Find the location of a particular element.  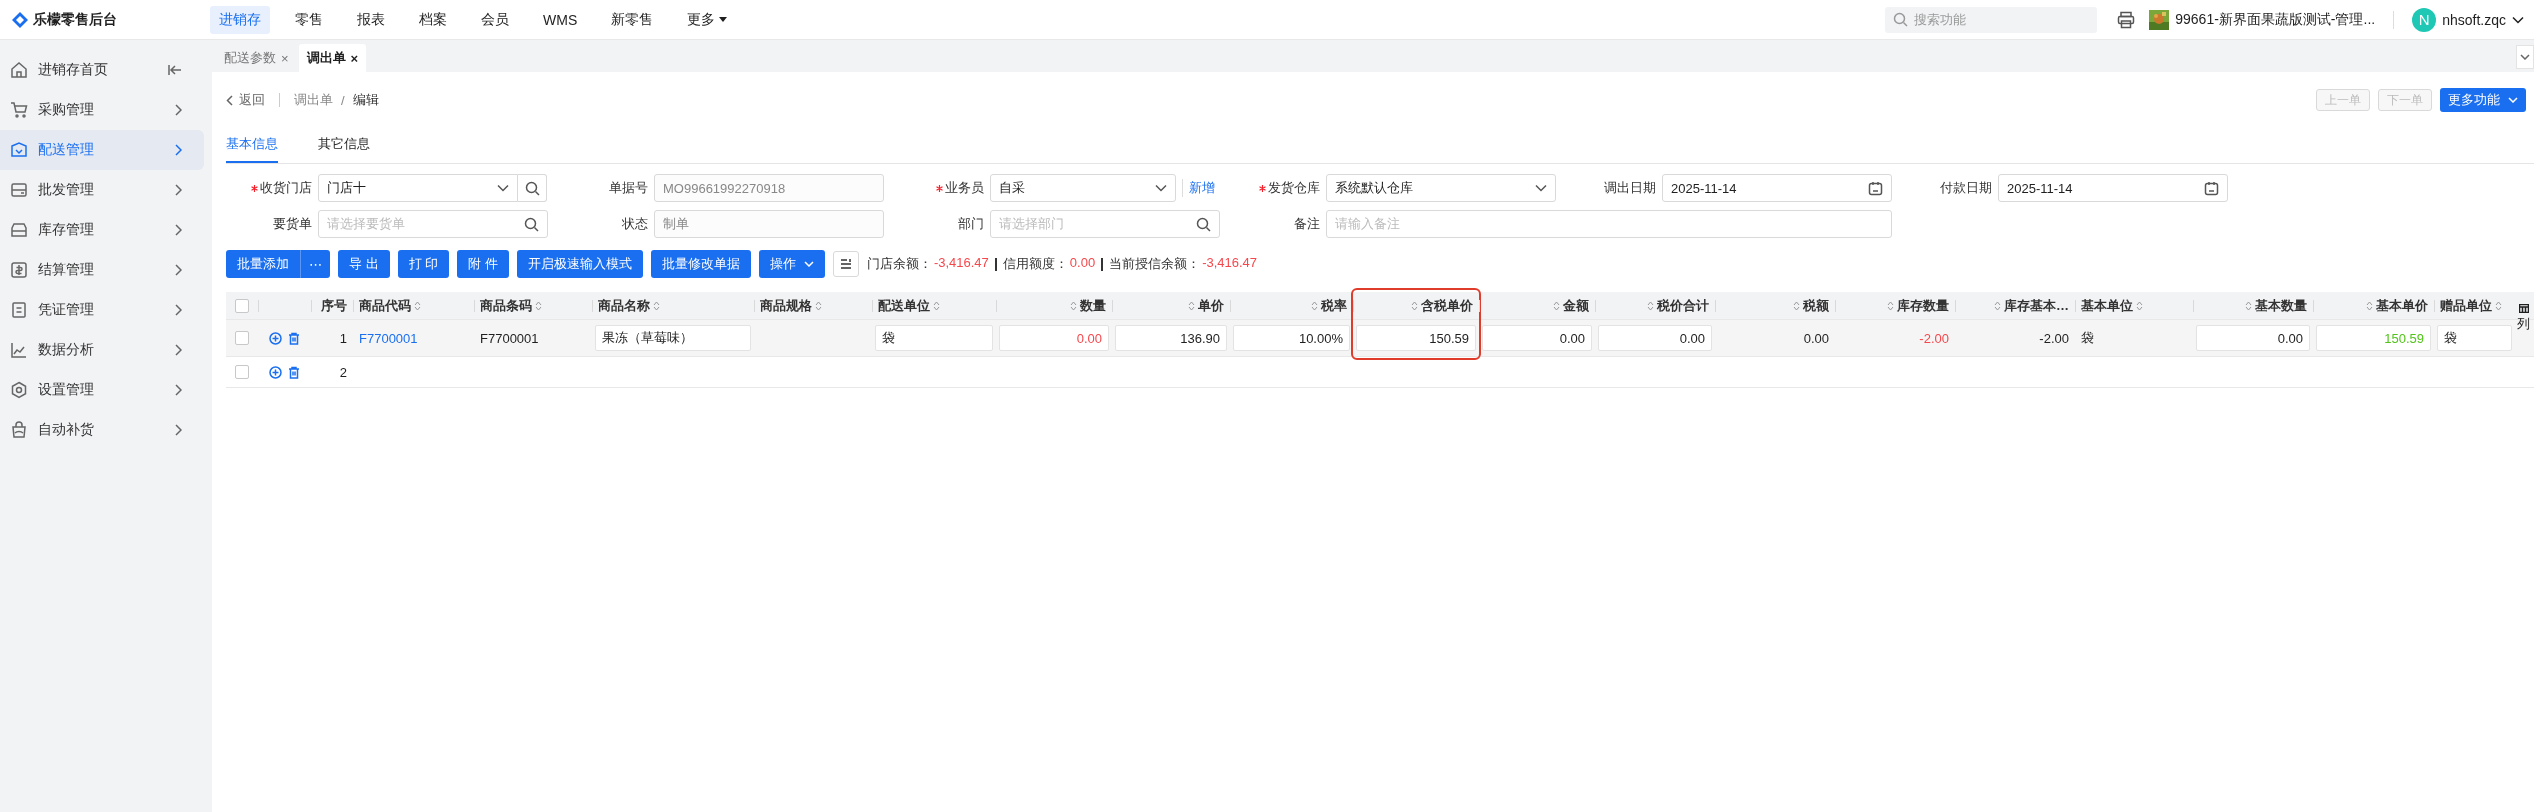

search-button is located at coordinates (532, 188).